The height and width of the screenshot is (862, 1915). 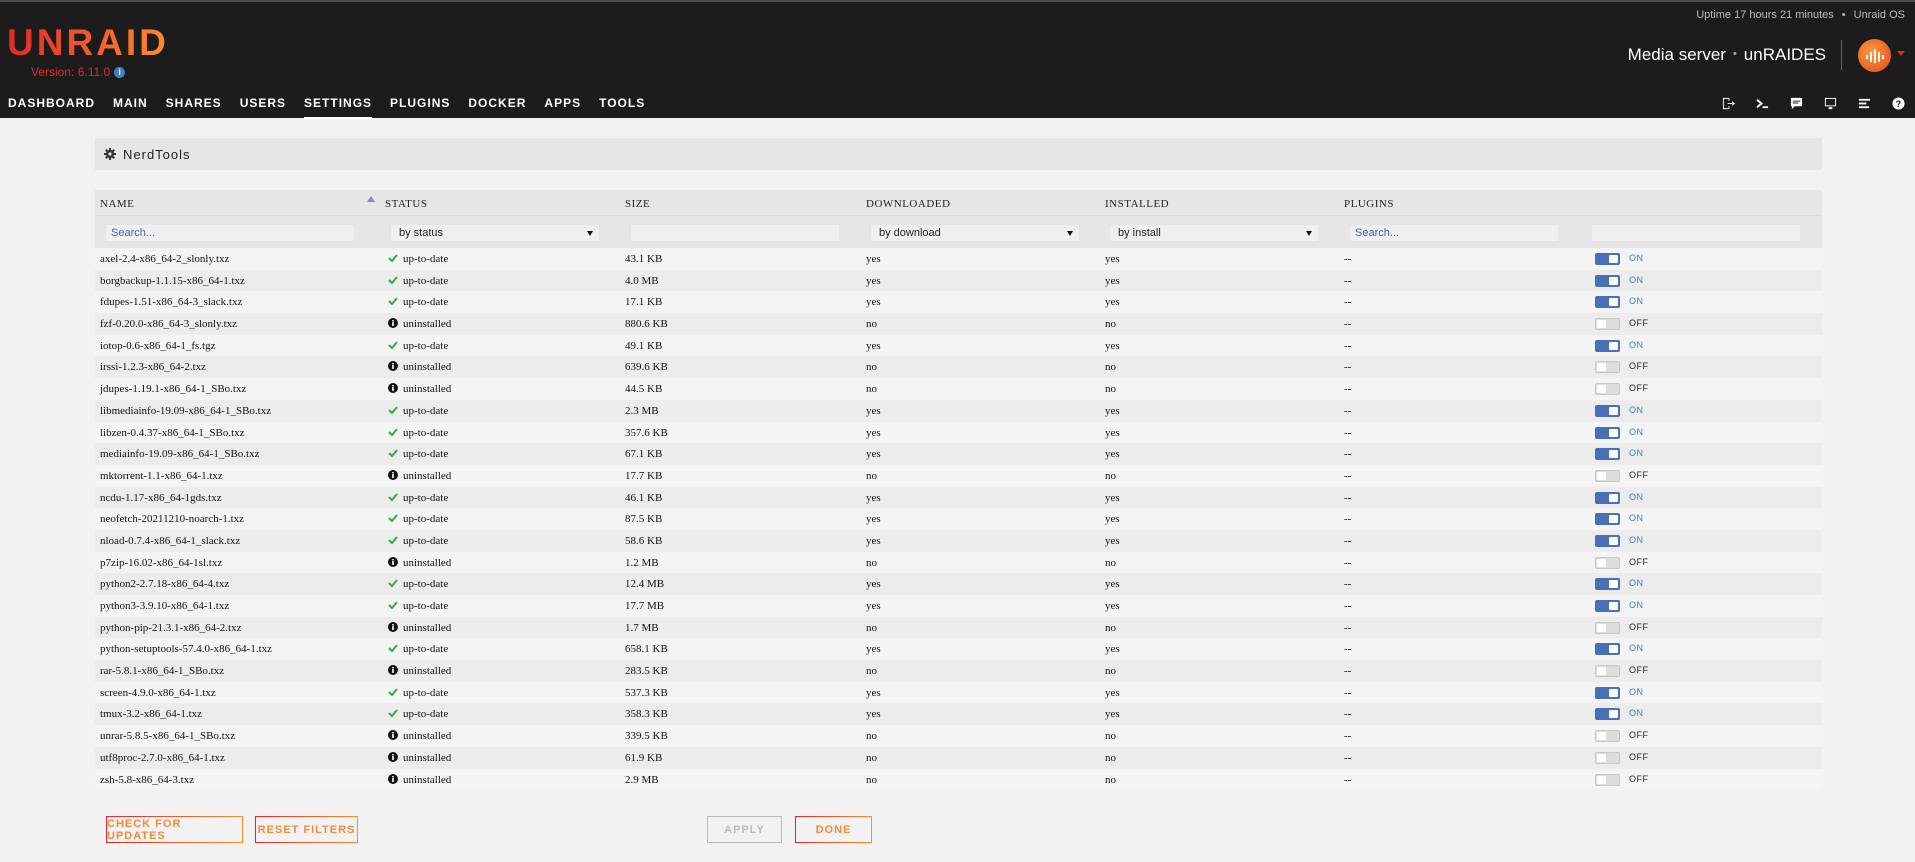 I want to click on column-header-downloaded: DOWNLOADED, so click(x=908, y=204).